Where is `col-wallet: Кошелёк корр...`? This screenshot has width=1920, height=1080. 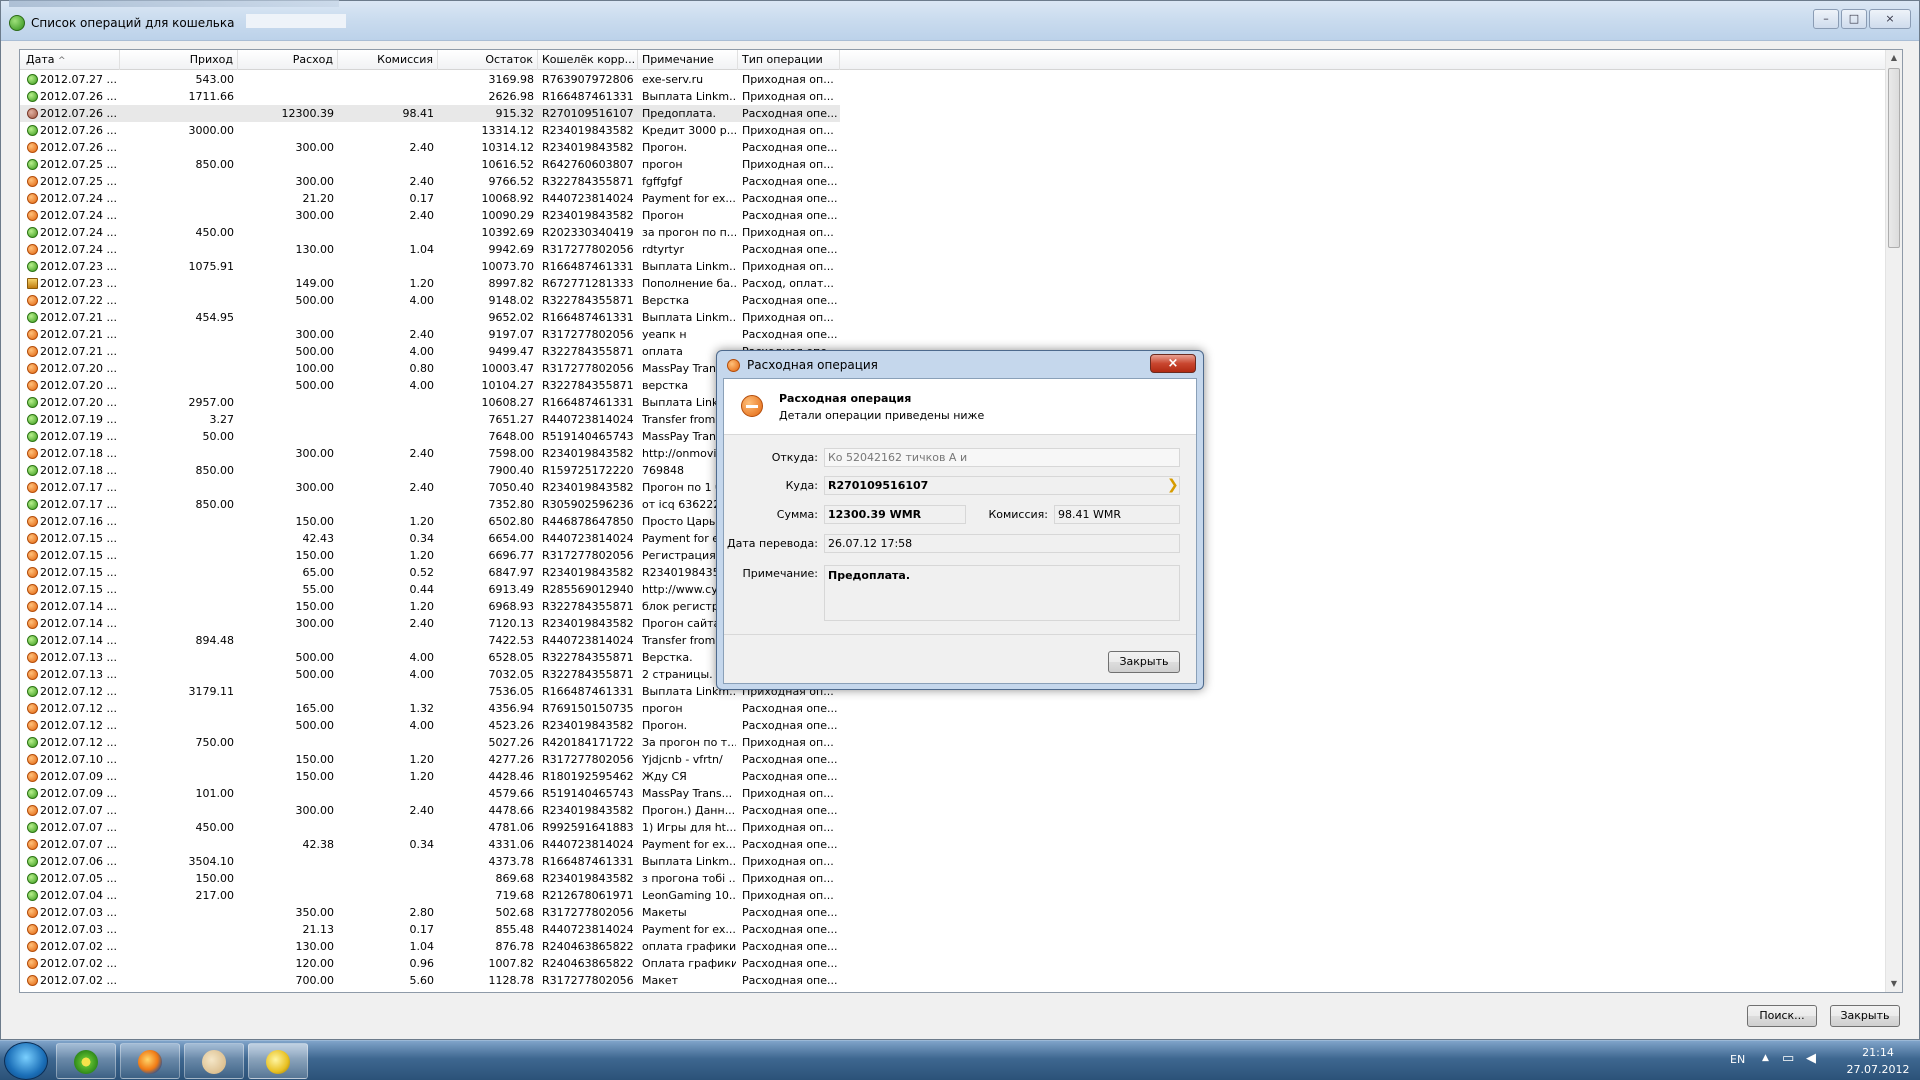
col-wallet: Кошелёк корр... is located at coordinates (588, 60).